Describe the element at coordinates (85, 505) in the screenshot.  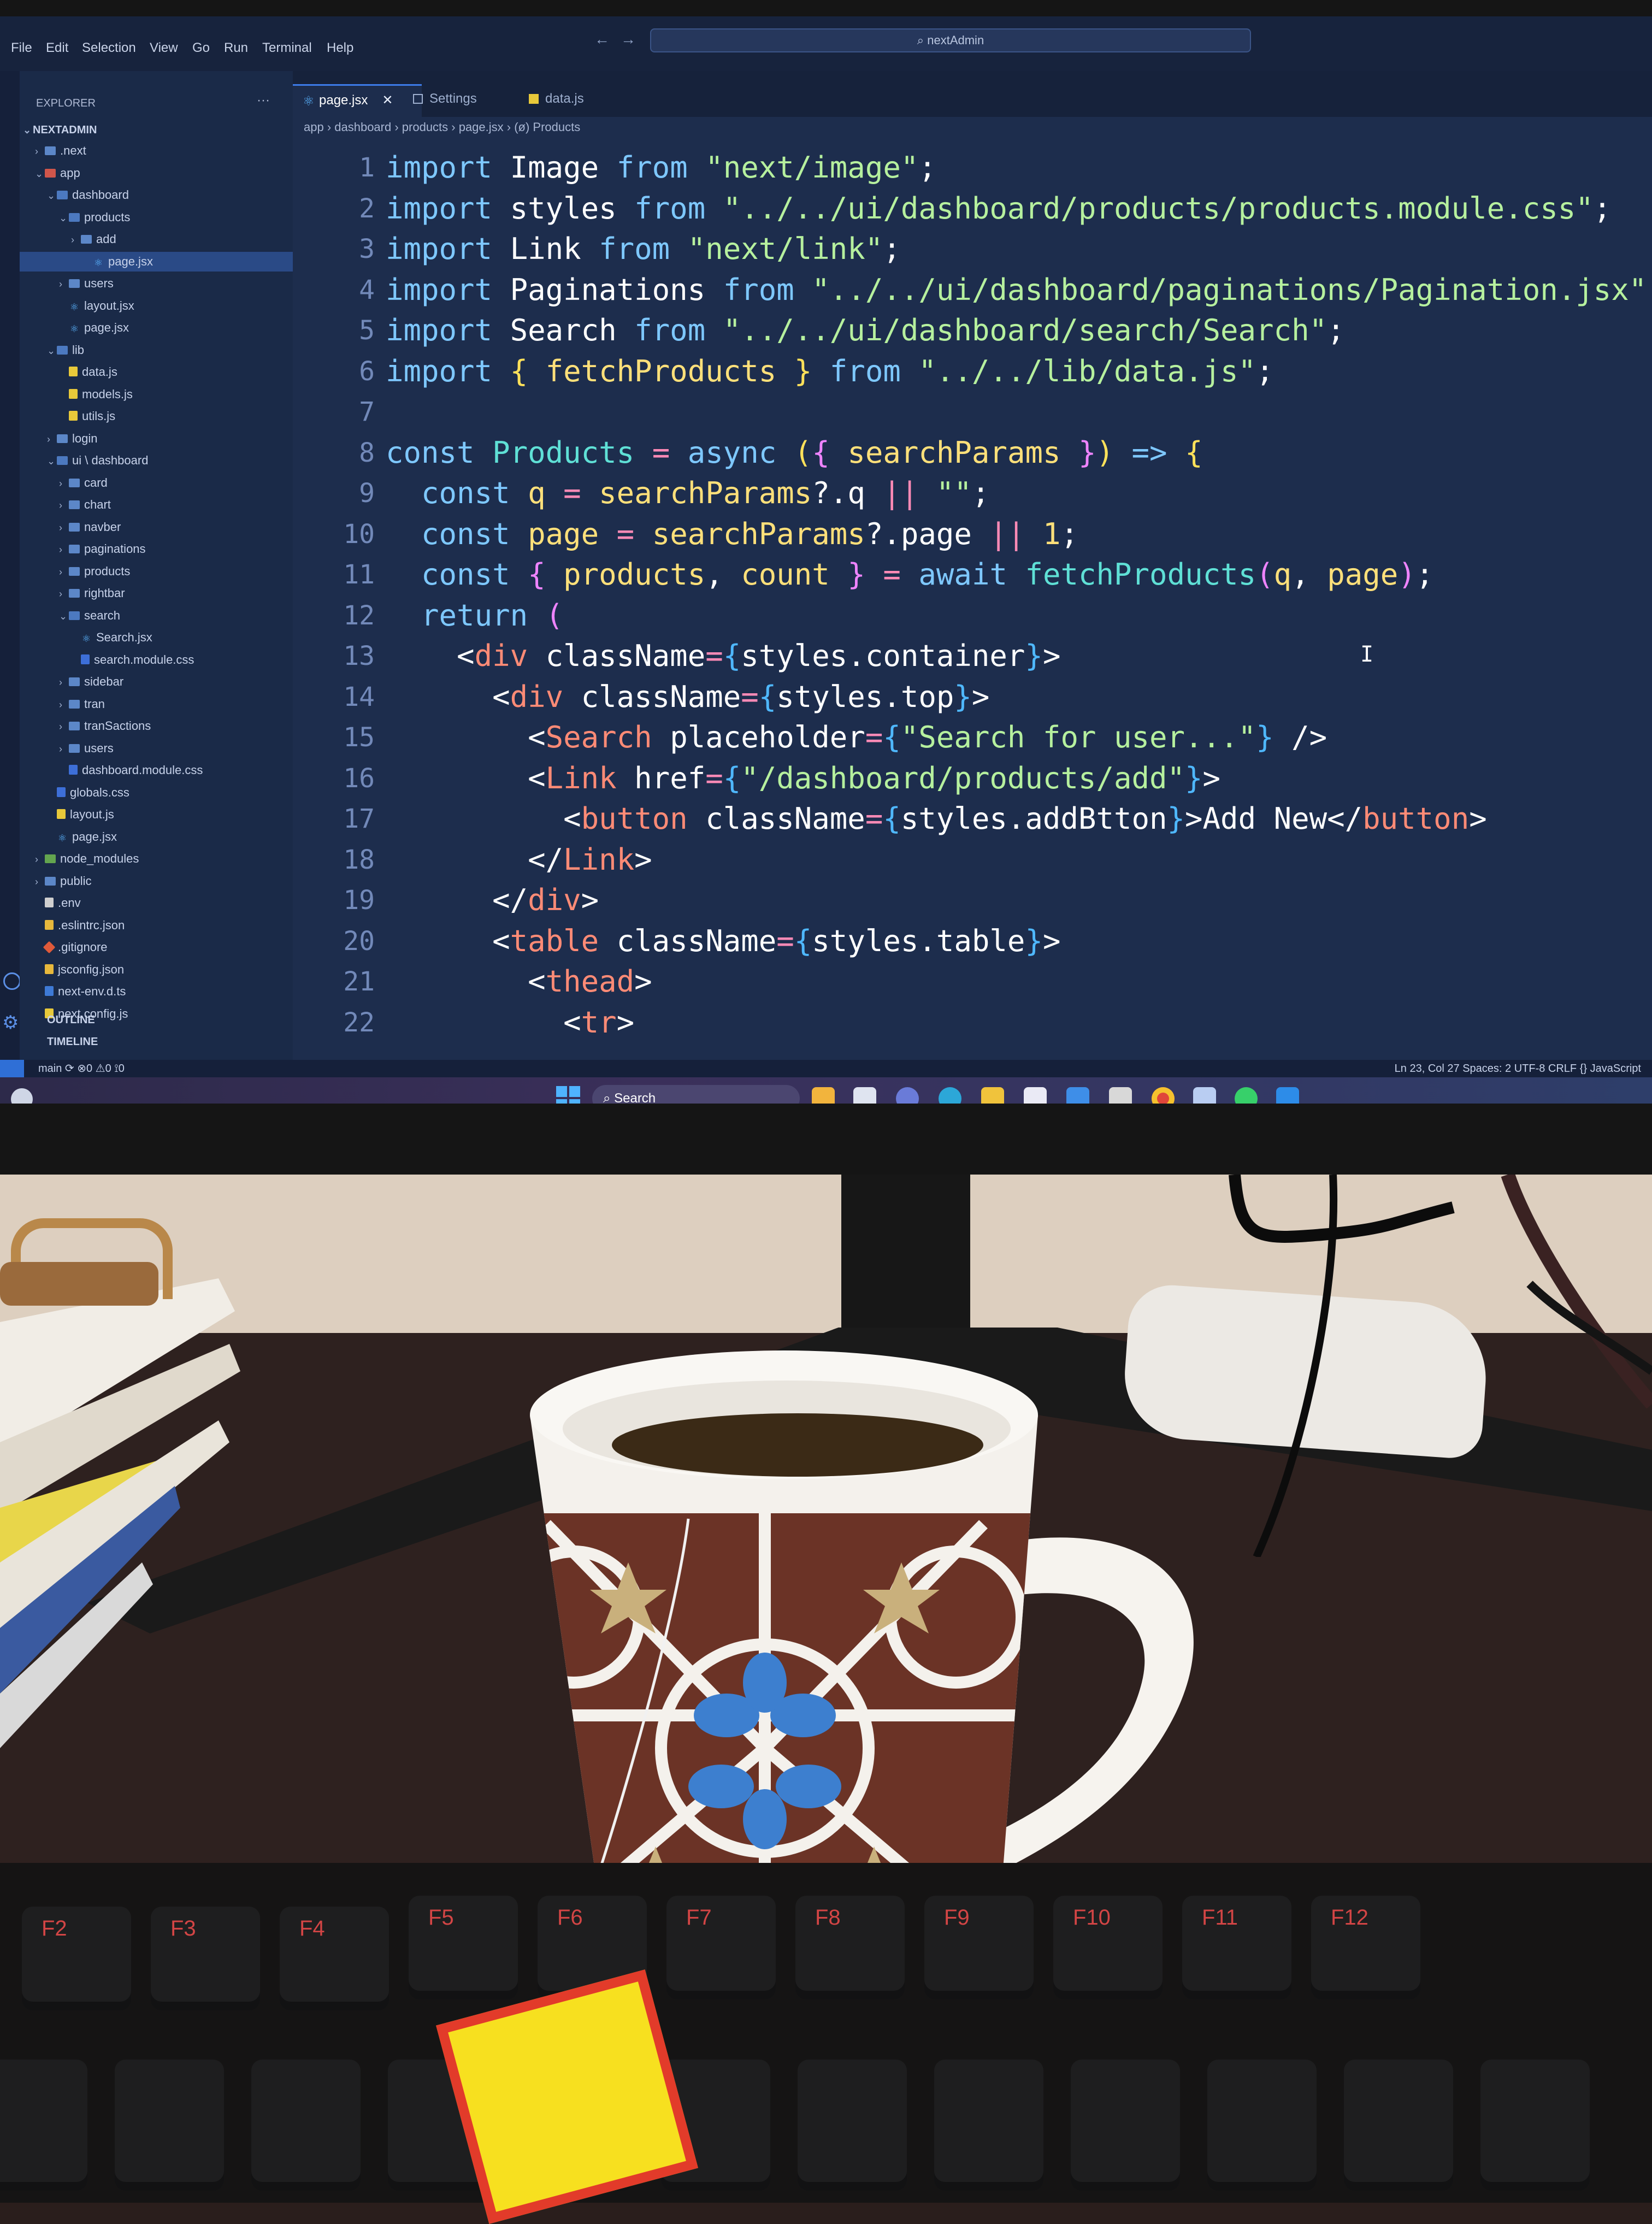
I see `tree-item: › chart` at that location.